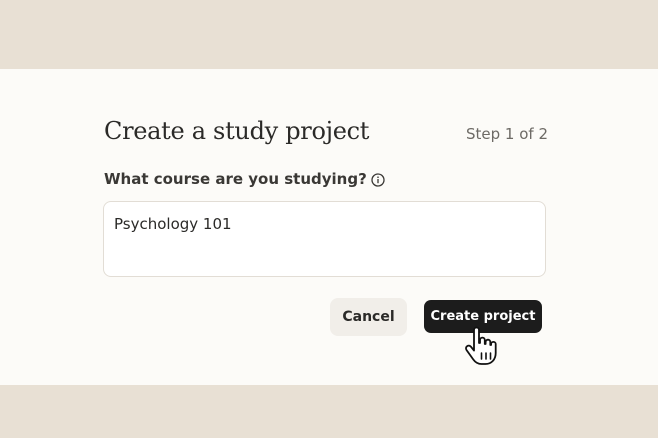 The width and height of the screenshot is (658, 438). What do you see at coordinates (324, 239) in the screenshot?
I see `course-input: Psychology 101` at bounding box center [324, 239].